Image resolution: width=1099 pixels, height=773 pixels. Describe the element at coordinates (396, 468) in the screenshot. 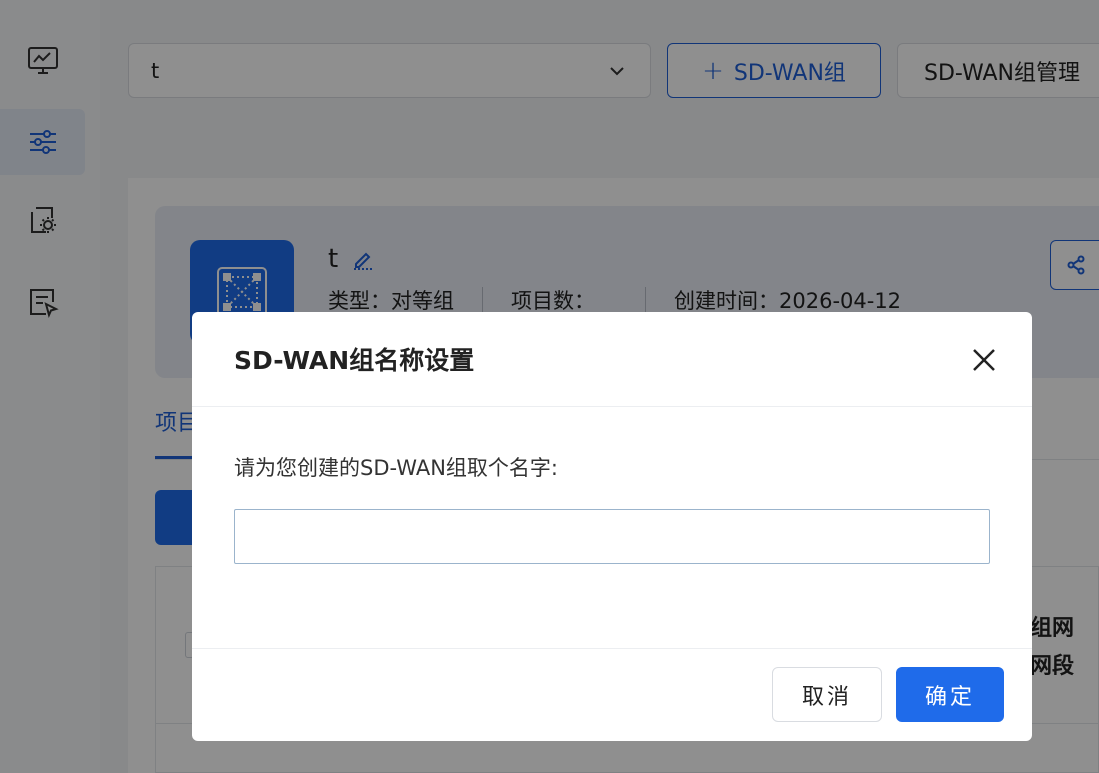

I see `dialog-prompt: 请为您创建的SD-WAN组取个名字:` at that location.